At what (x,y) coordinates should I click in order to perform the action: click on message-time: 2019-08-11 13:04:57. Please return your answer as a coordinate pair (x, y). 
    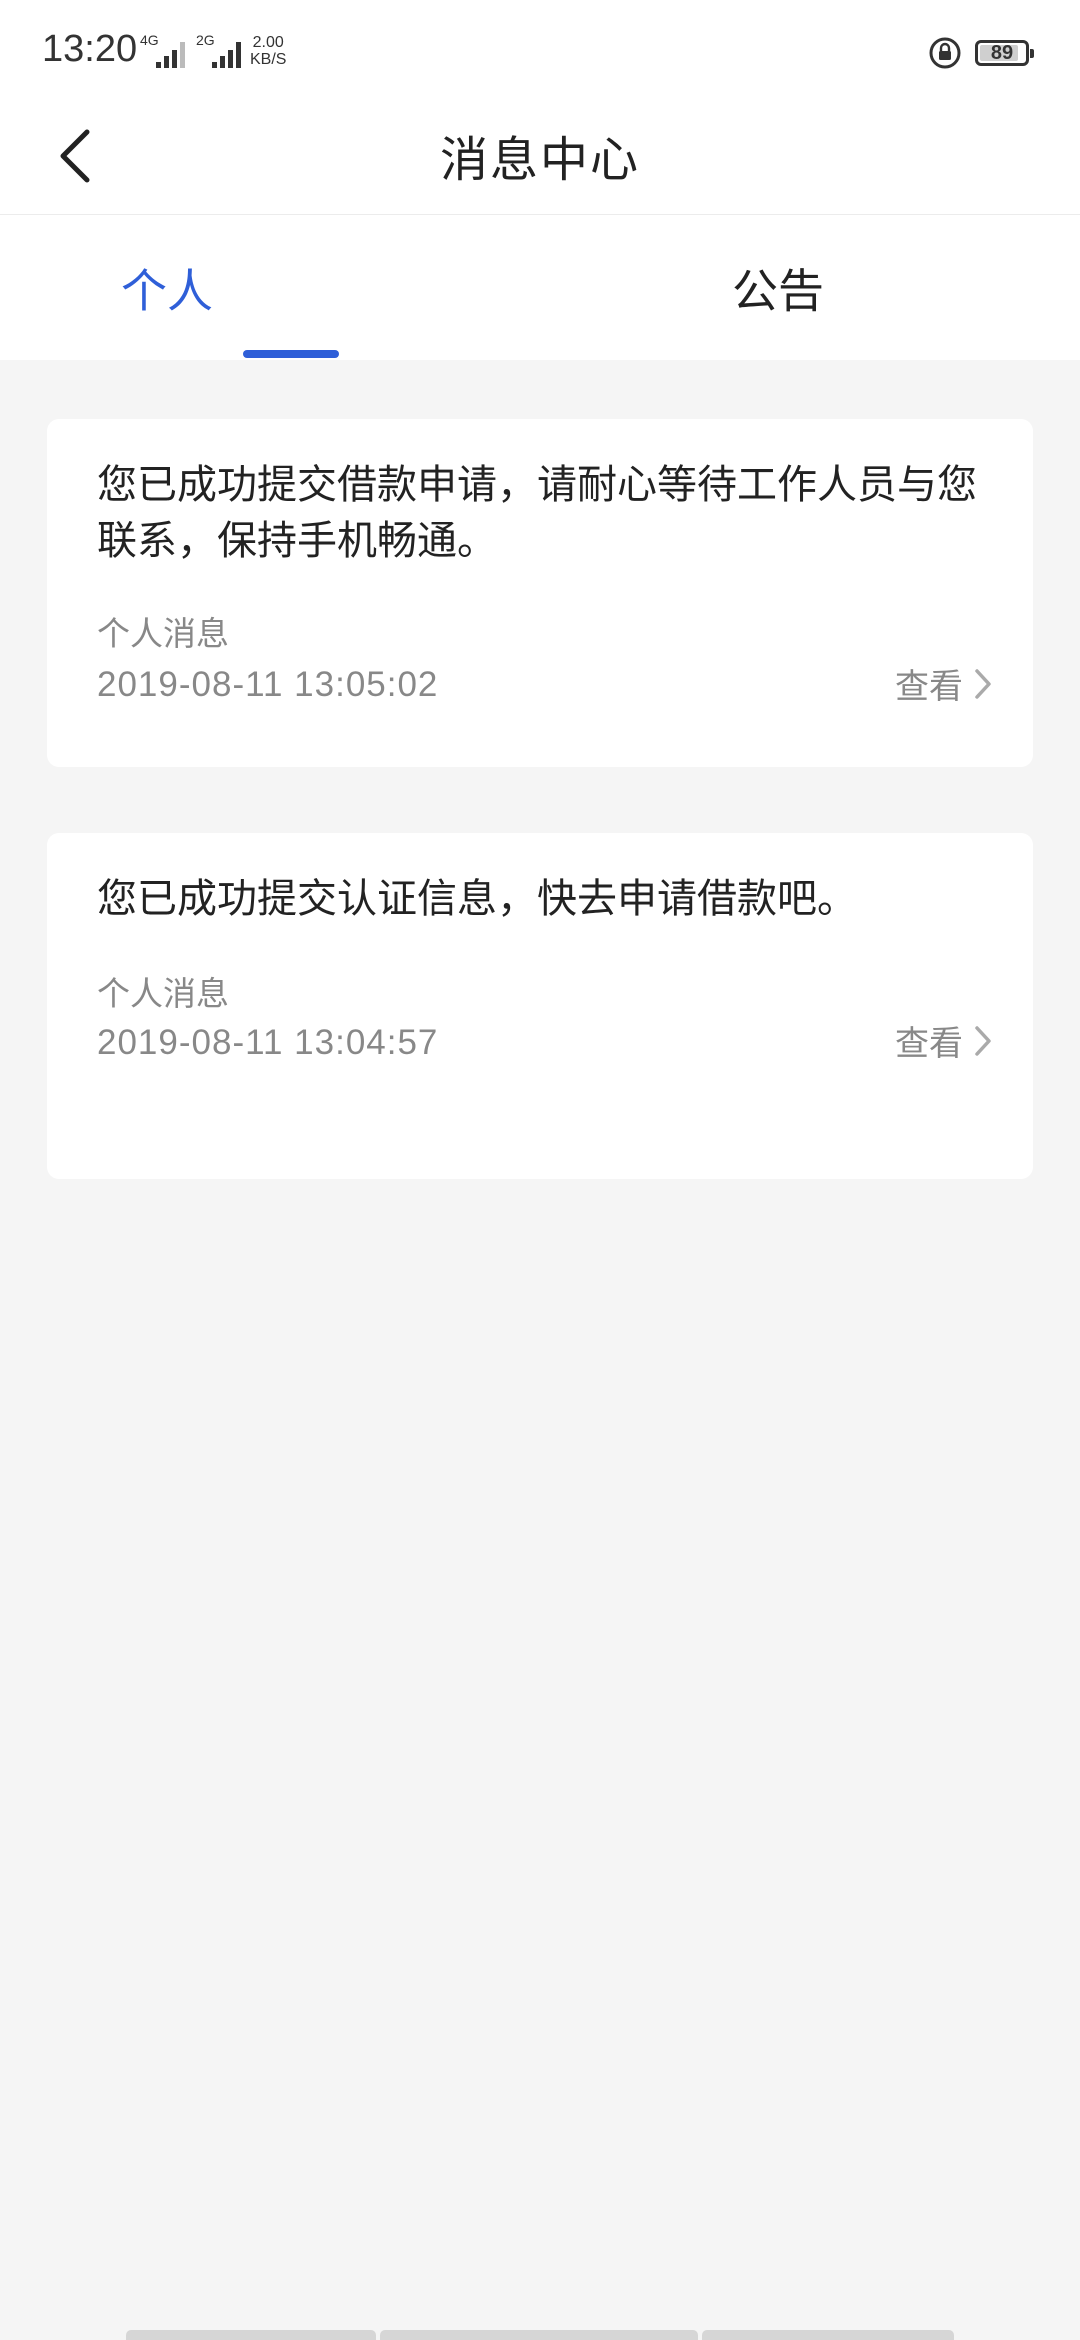
    Looking at the image, I should click on (268, 1042).